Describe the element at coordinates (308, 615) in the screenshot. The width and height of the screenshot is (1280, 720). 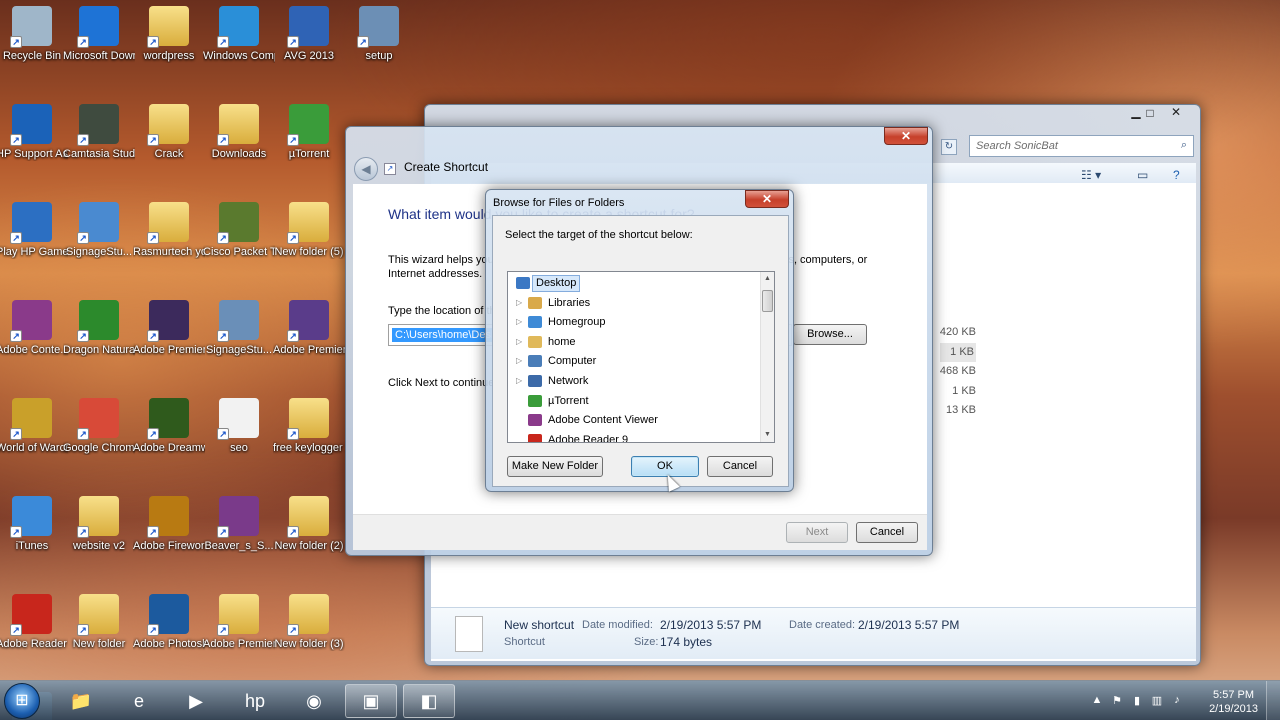
I see `folder-icon: ↗` at that location.